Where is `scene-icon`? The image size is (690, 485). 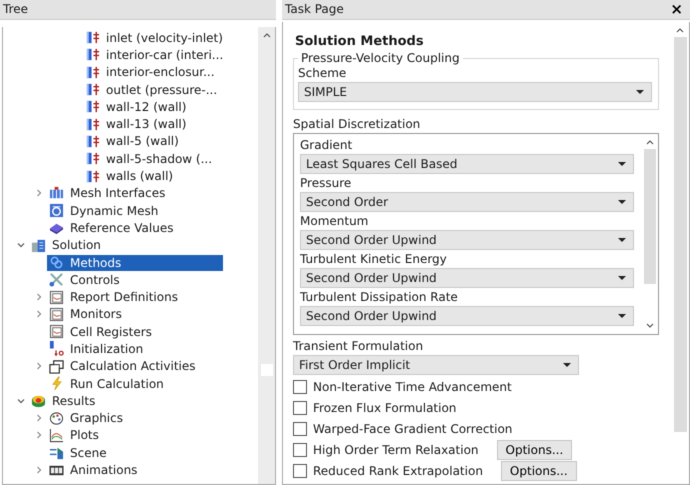 scene-icon is located at coordinates (56, 452).